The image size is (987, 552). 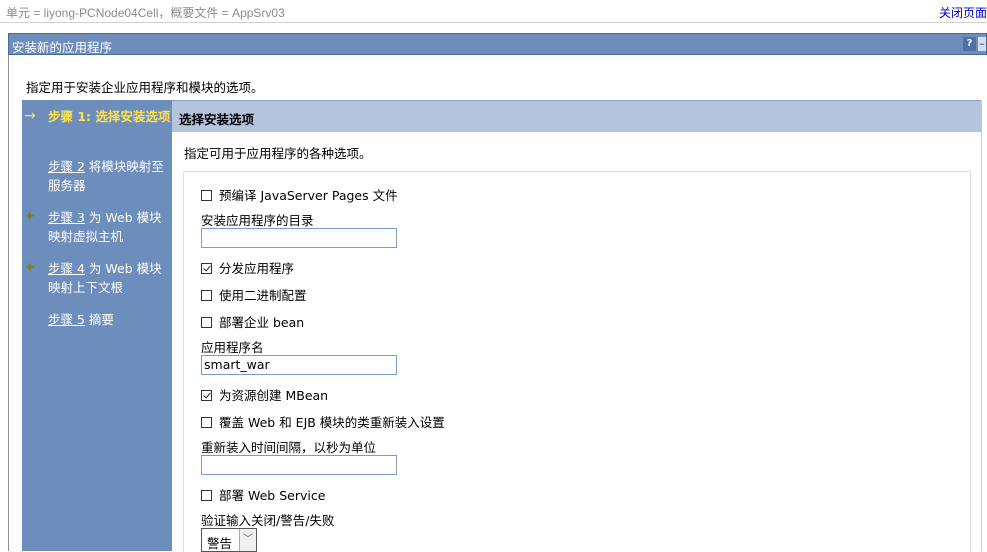 I want to click on deploy-ejb-label: 部署企业 bean, so click(x=262, y=322).